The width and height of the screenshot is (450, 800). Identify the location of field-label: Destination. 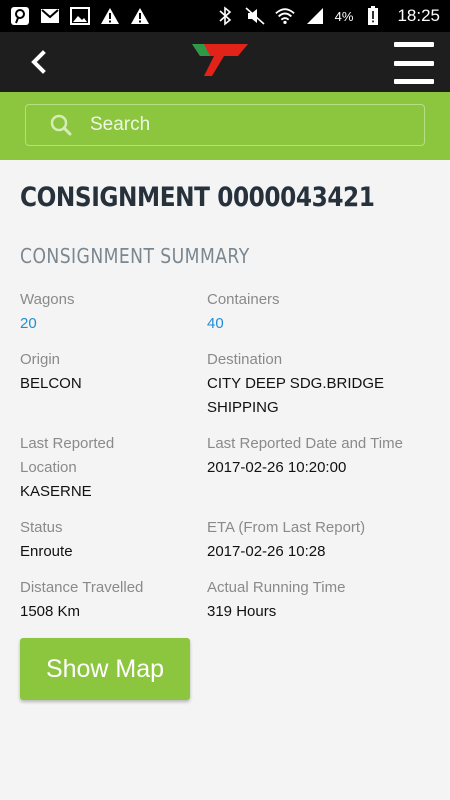
(245, 359).